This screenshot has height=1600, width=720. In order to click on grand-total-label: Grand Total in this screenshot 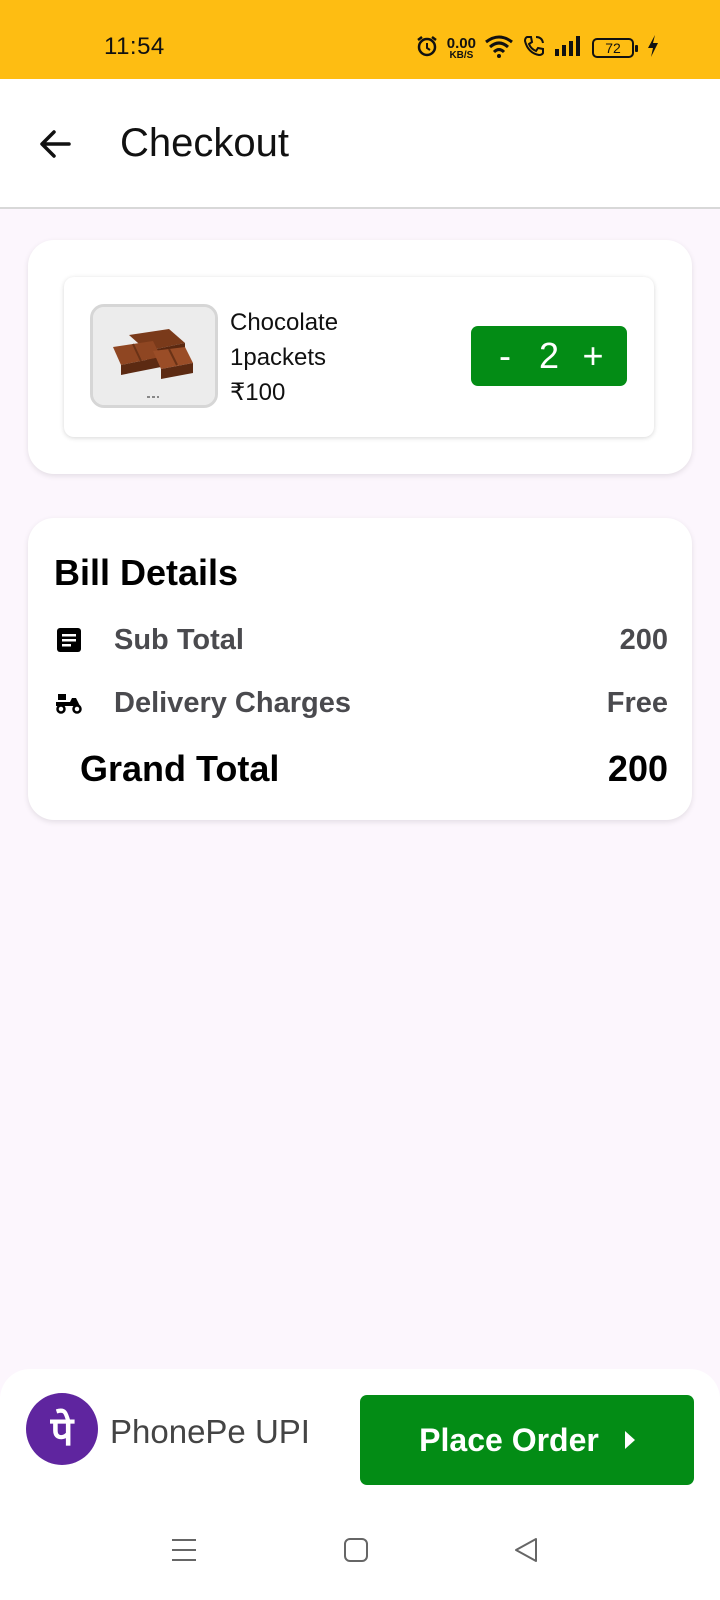, I will do `click(180, 768)`.